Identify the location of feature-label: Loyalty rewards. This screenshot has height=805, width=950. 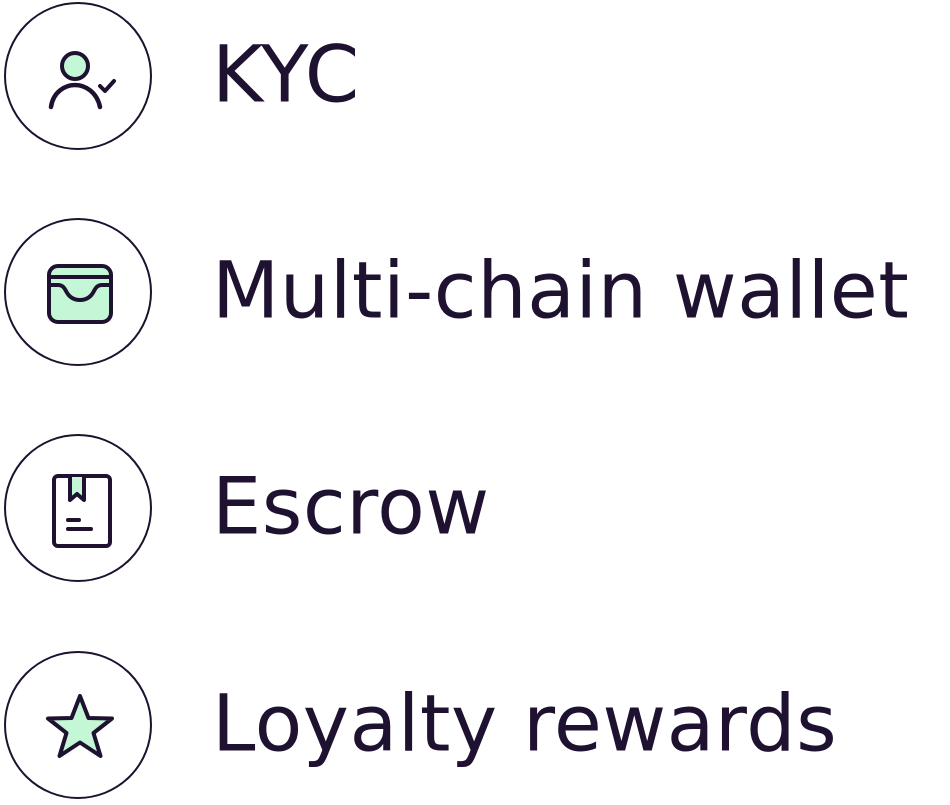
(525, 724).